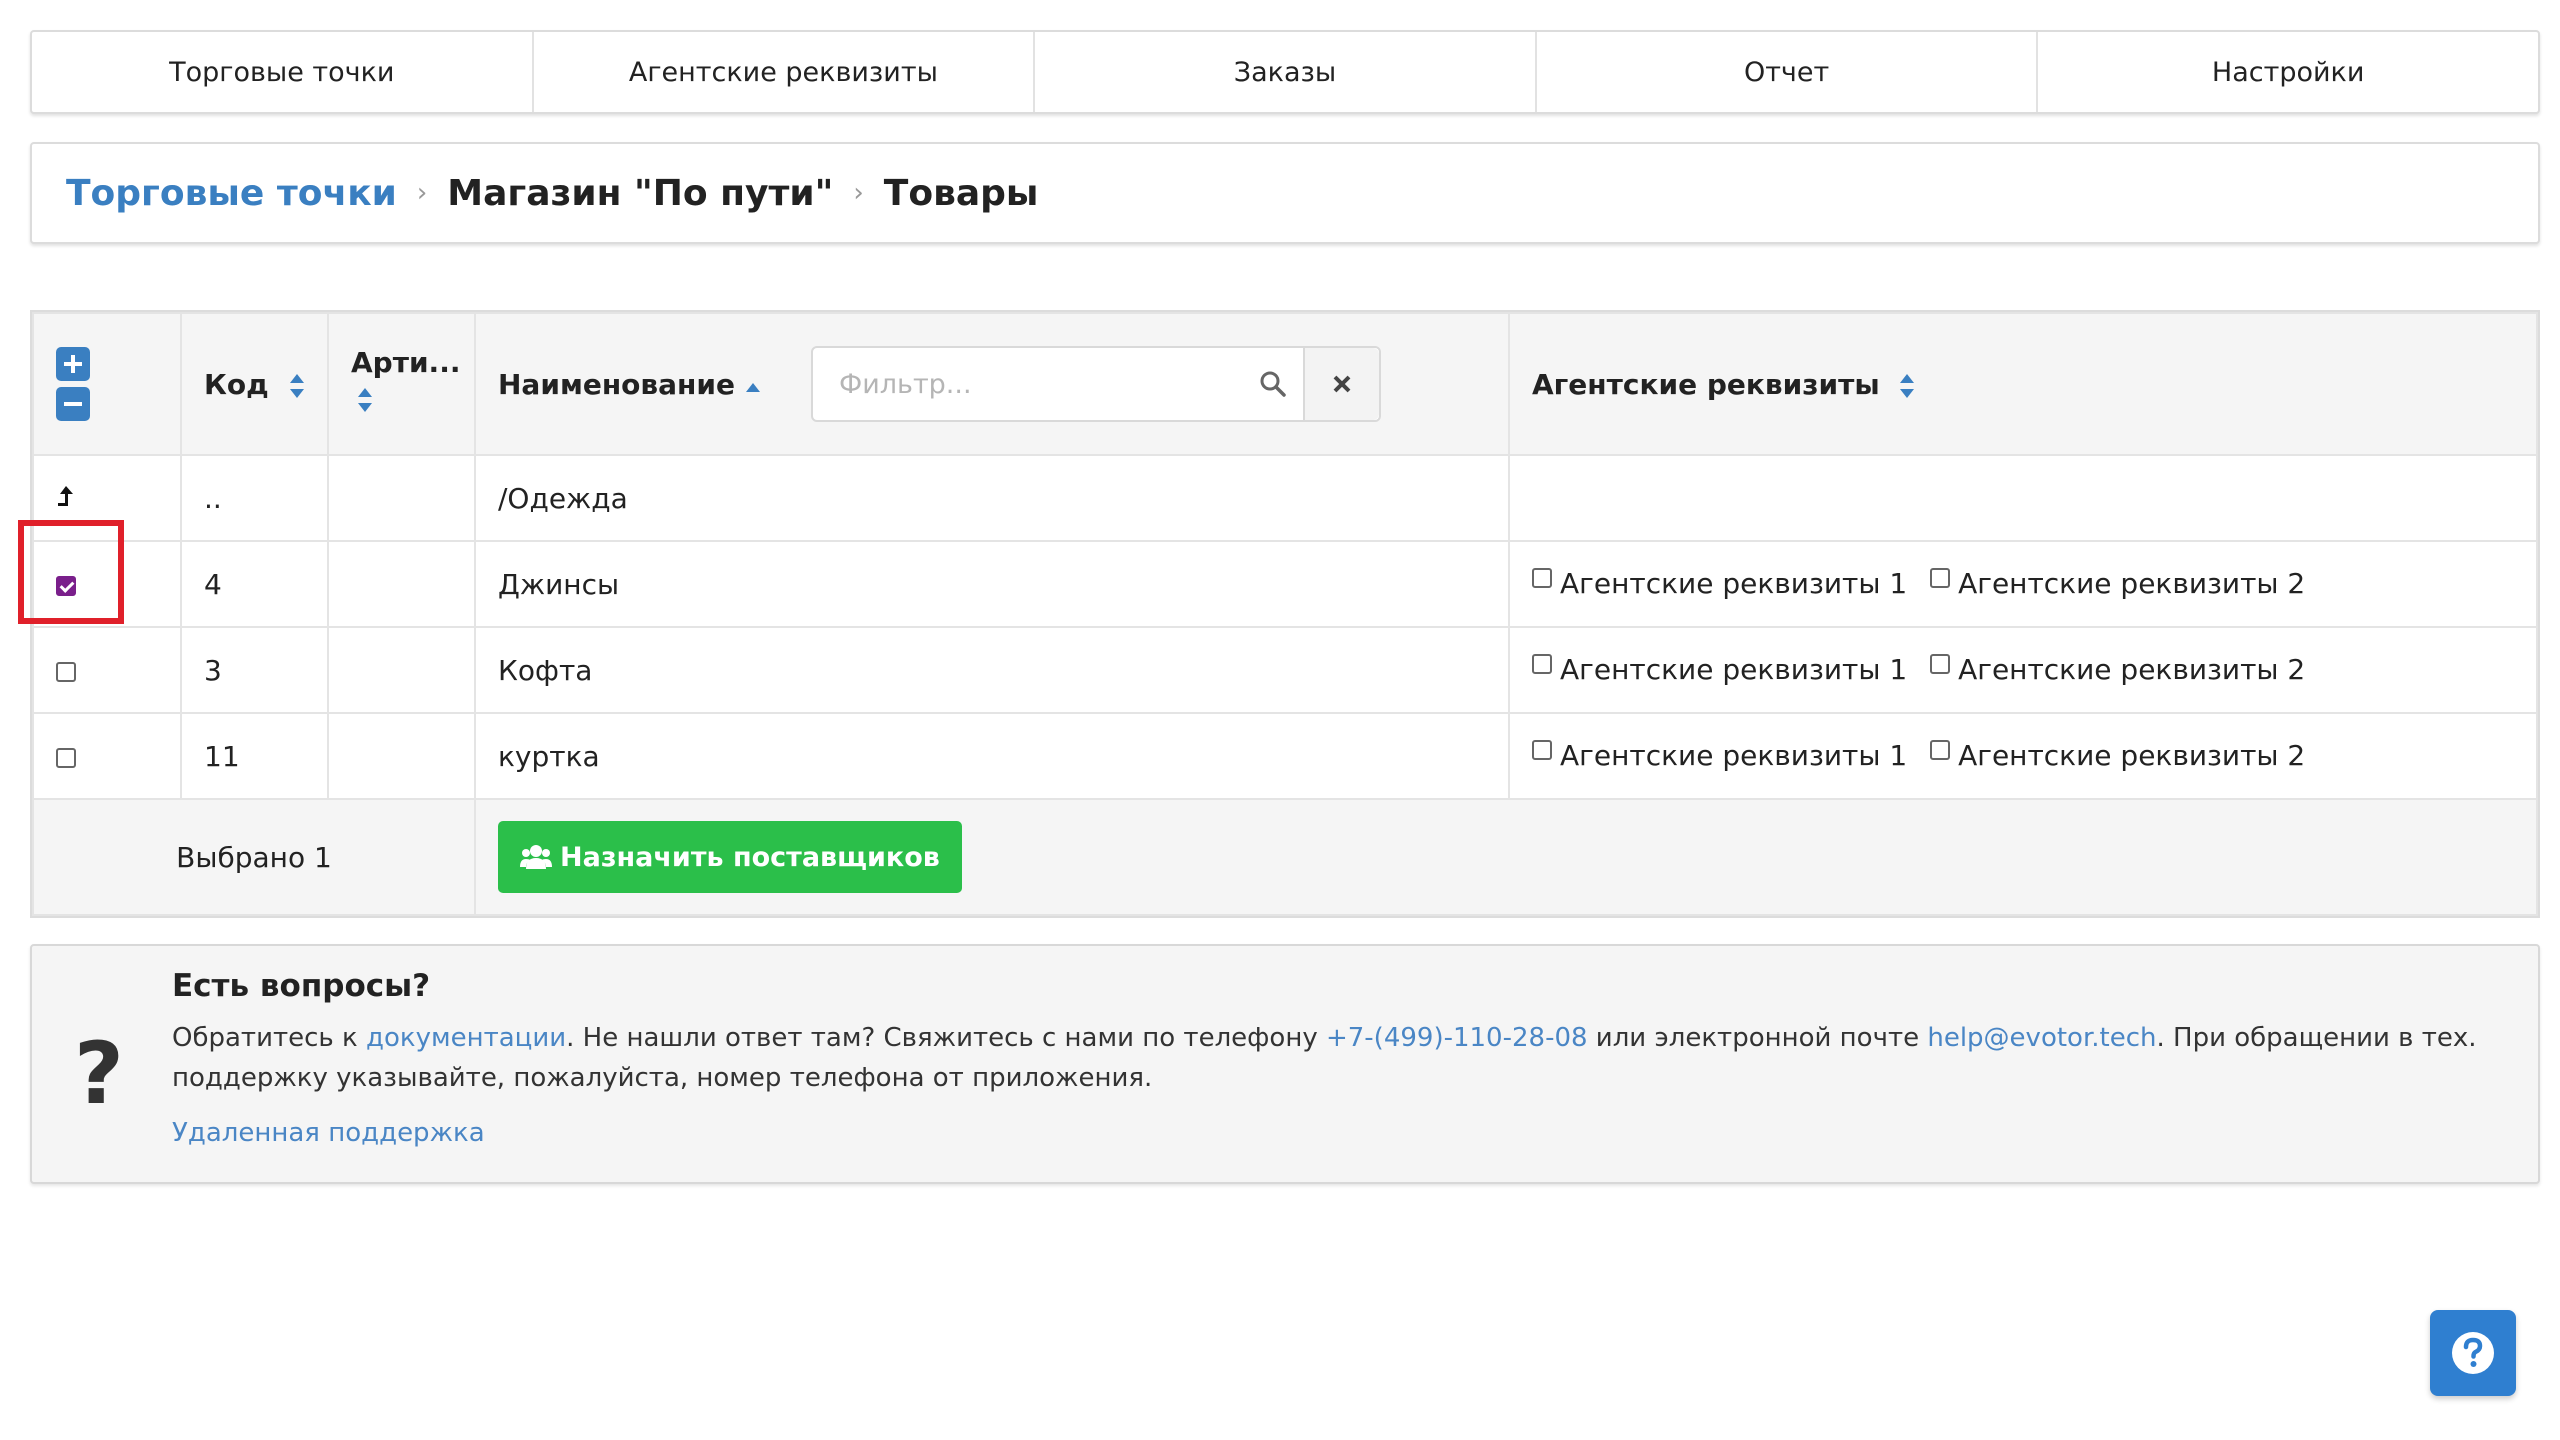 The image size is (2560, 1440). Describe the element at coordinates (236, 384) in the screenshot. I see `code-header-label: Код` at that location.